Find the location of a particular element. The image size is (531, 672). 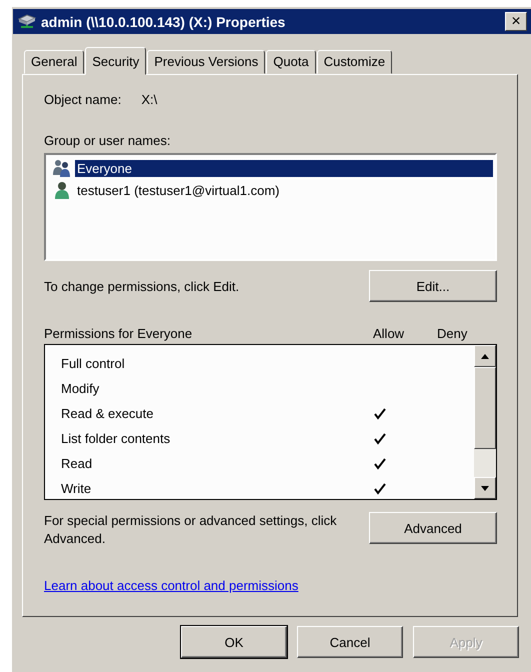

advanced-hint: For special permissions or advanced settings, click Advanced. is located at coordinates (191, 530).